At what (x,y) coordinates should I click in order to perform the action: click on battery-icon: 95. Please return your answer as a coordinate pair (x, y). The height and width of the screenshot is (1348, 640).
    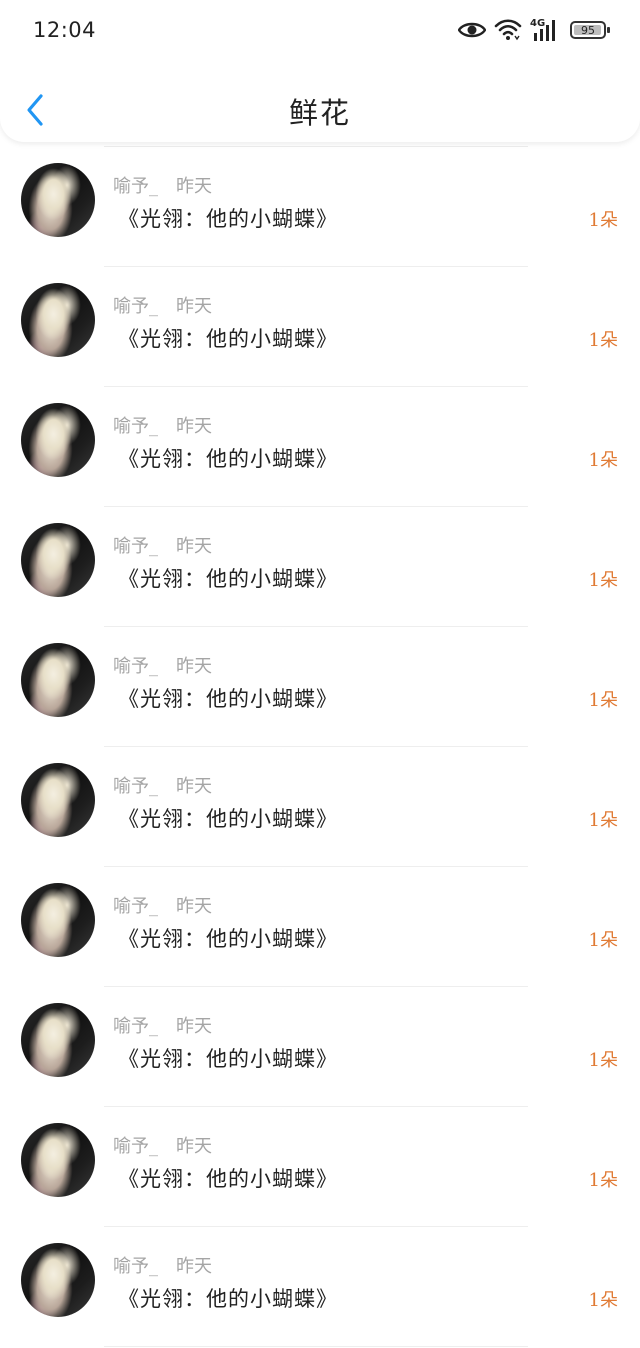
    Looking at the image, I should click on (590, 30).